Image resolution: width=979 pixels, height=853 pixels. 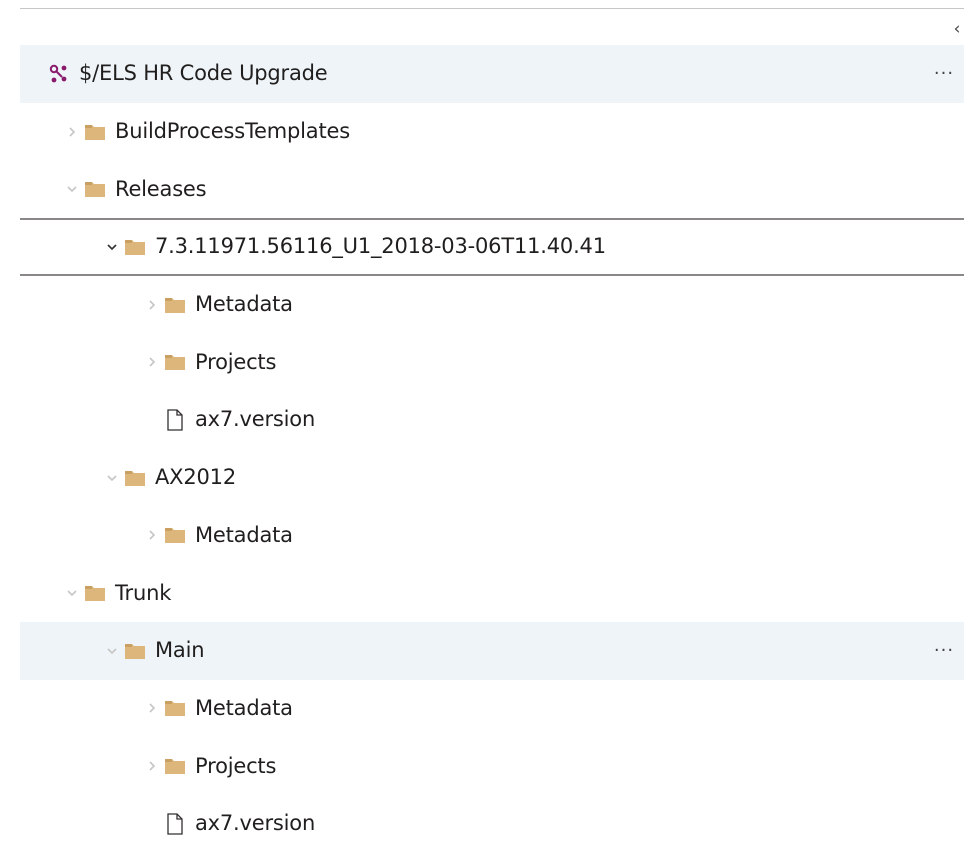 I want to click on tree-folder-item: AX2012, so click(x=492, y=478).